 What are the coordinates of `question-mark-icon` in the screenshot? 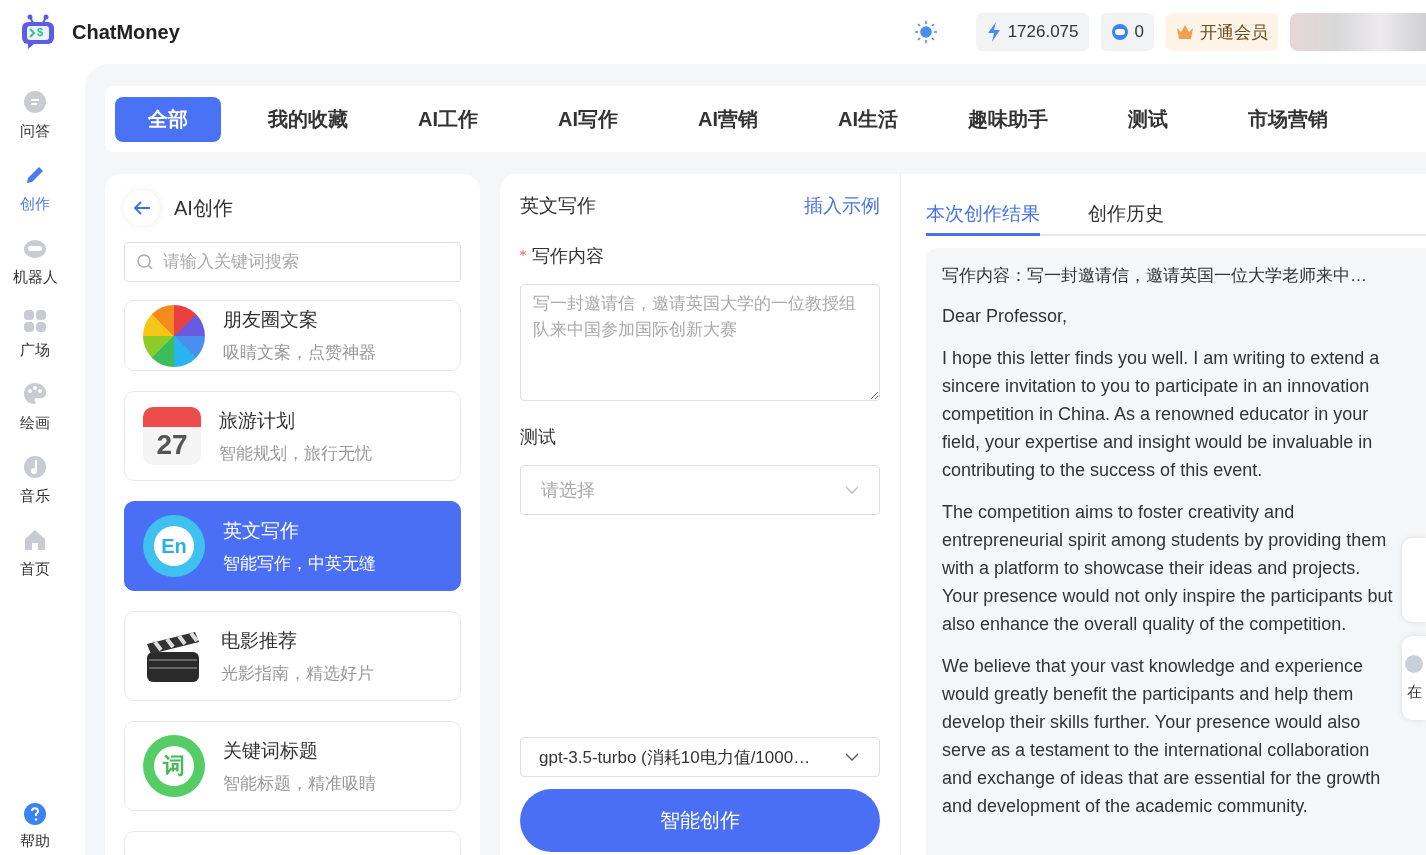 It's located at (35, 814).